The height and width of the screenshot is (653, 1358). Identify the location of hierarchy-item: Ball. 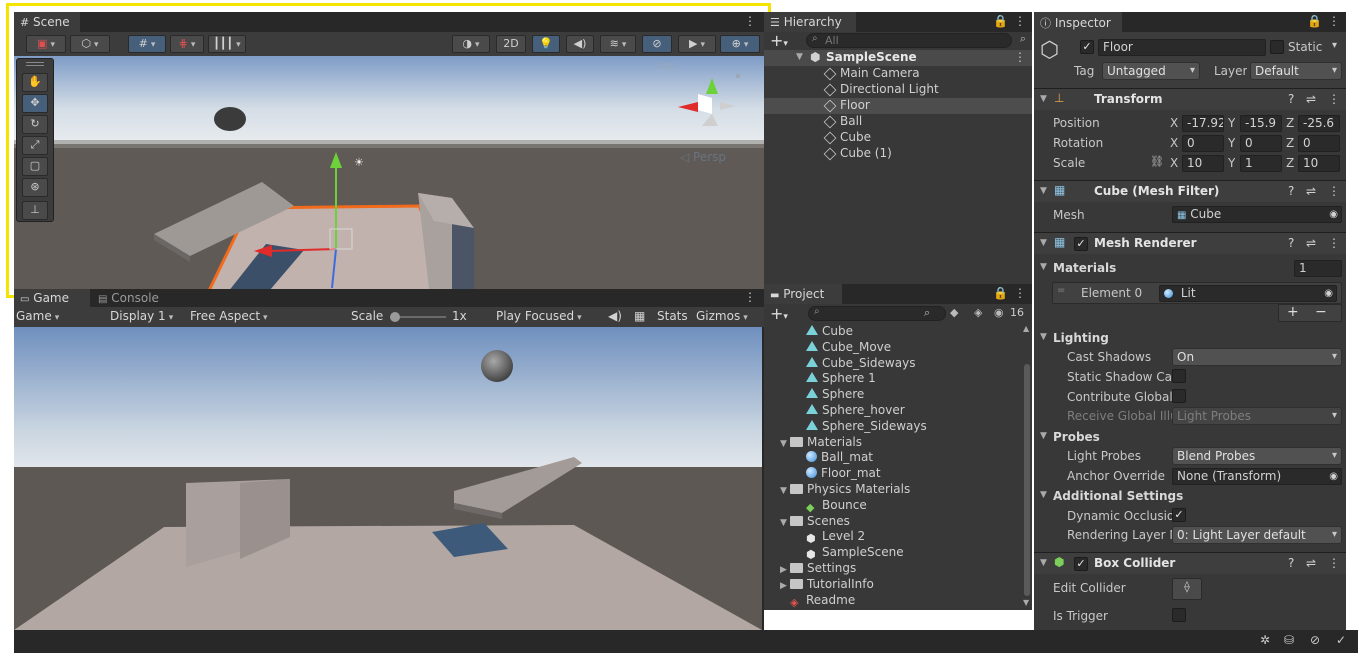
(898, 122).